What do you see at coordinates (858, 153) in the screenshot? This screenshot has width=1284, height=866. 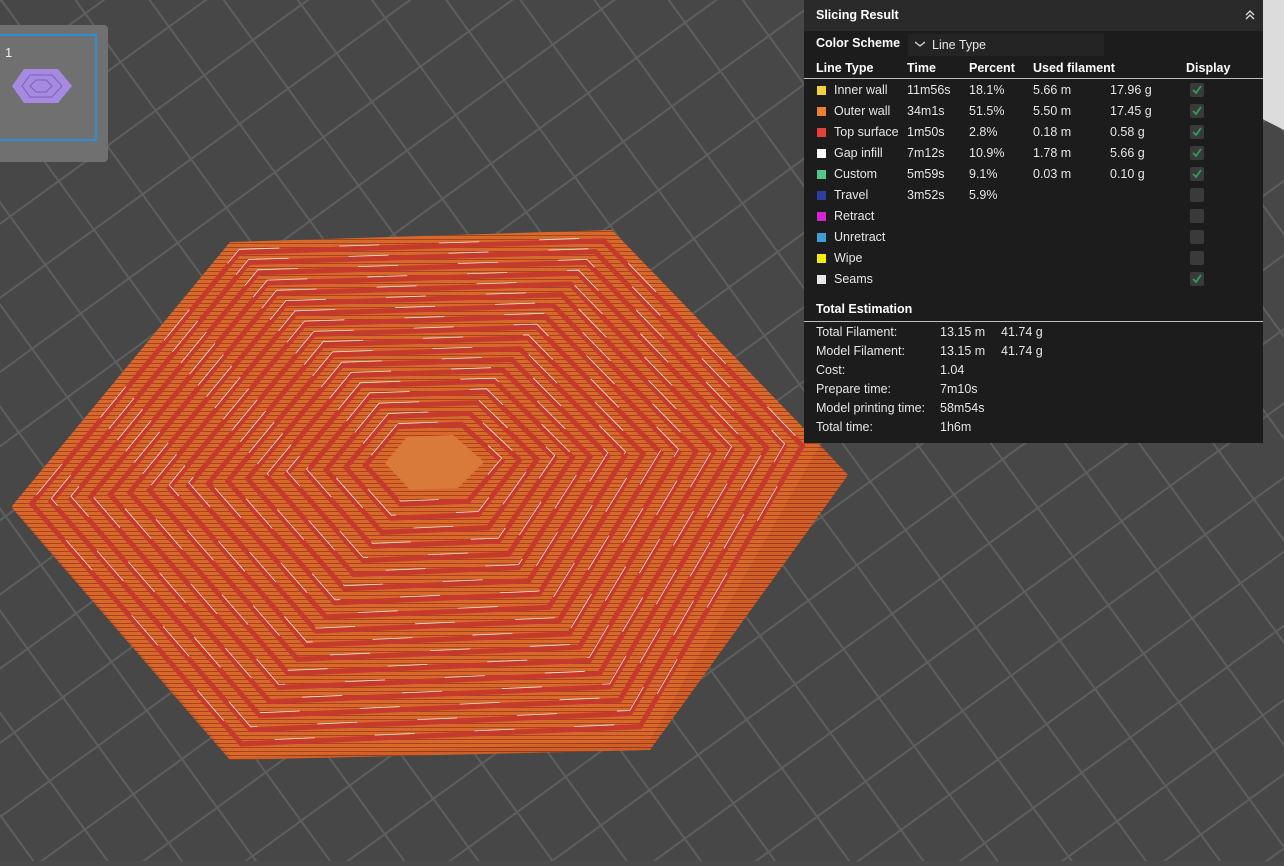 I see `line-type-name: Gap infill` at bounding box center [858, 153].